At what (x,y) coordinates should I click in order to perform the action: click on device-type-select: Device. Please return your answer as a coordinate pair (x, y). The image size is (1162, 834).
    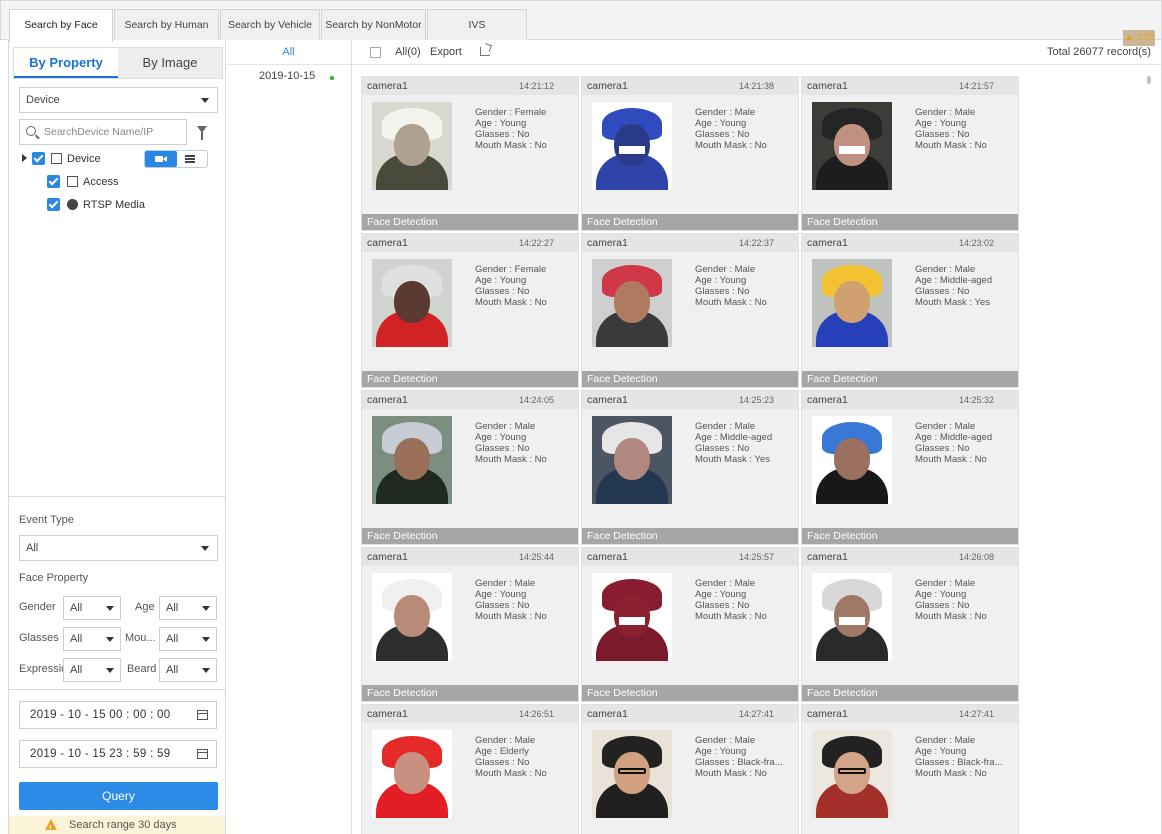
    Looking at the image, I should click on (118, 100).